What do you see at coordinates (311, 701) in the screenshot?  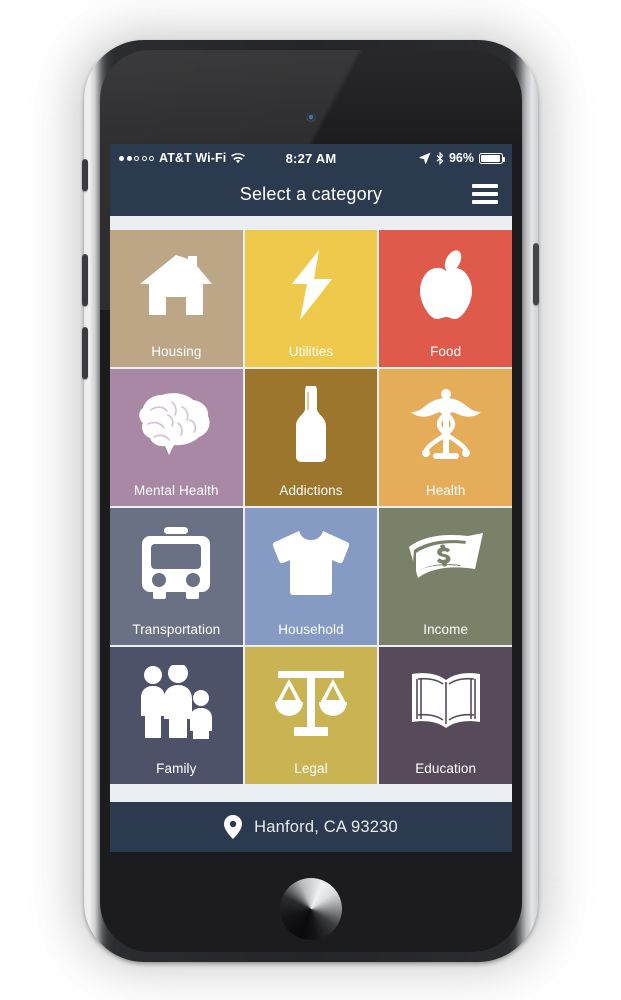 I see `scales-icon` at bounding box center [311, 701].